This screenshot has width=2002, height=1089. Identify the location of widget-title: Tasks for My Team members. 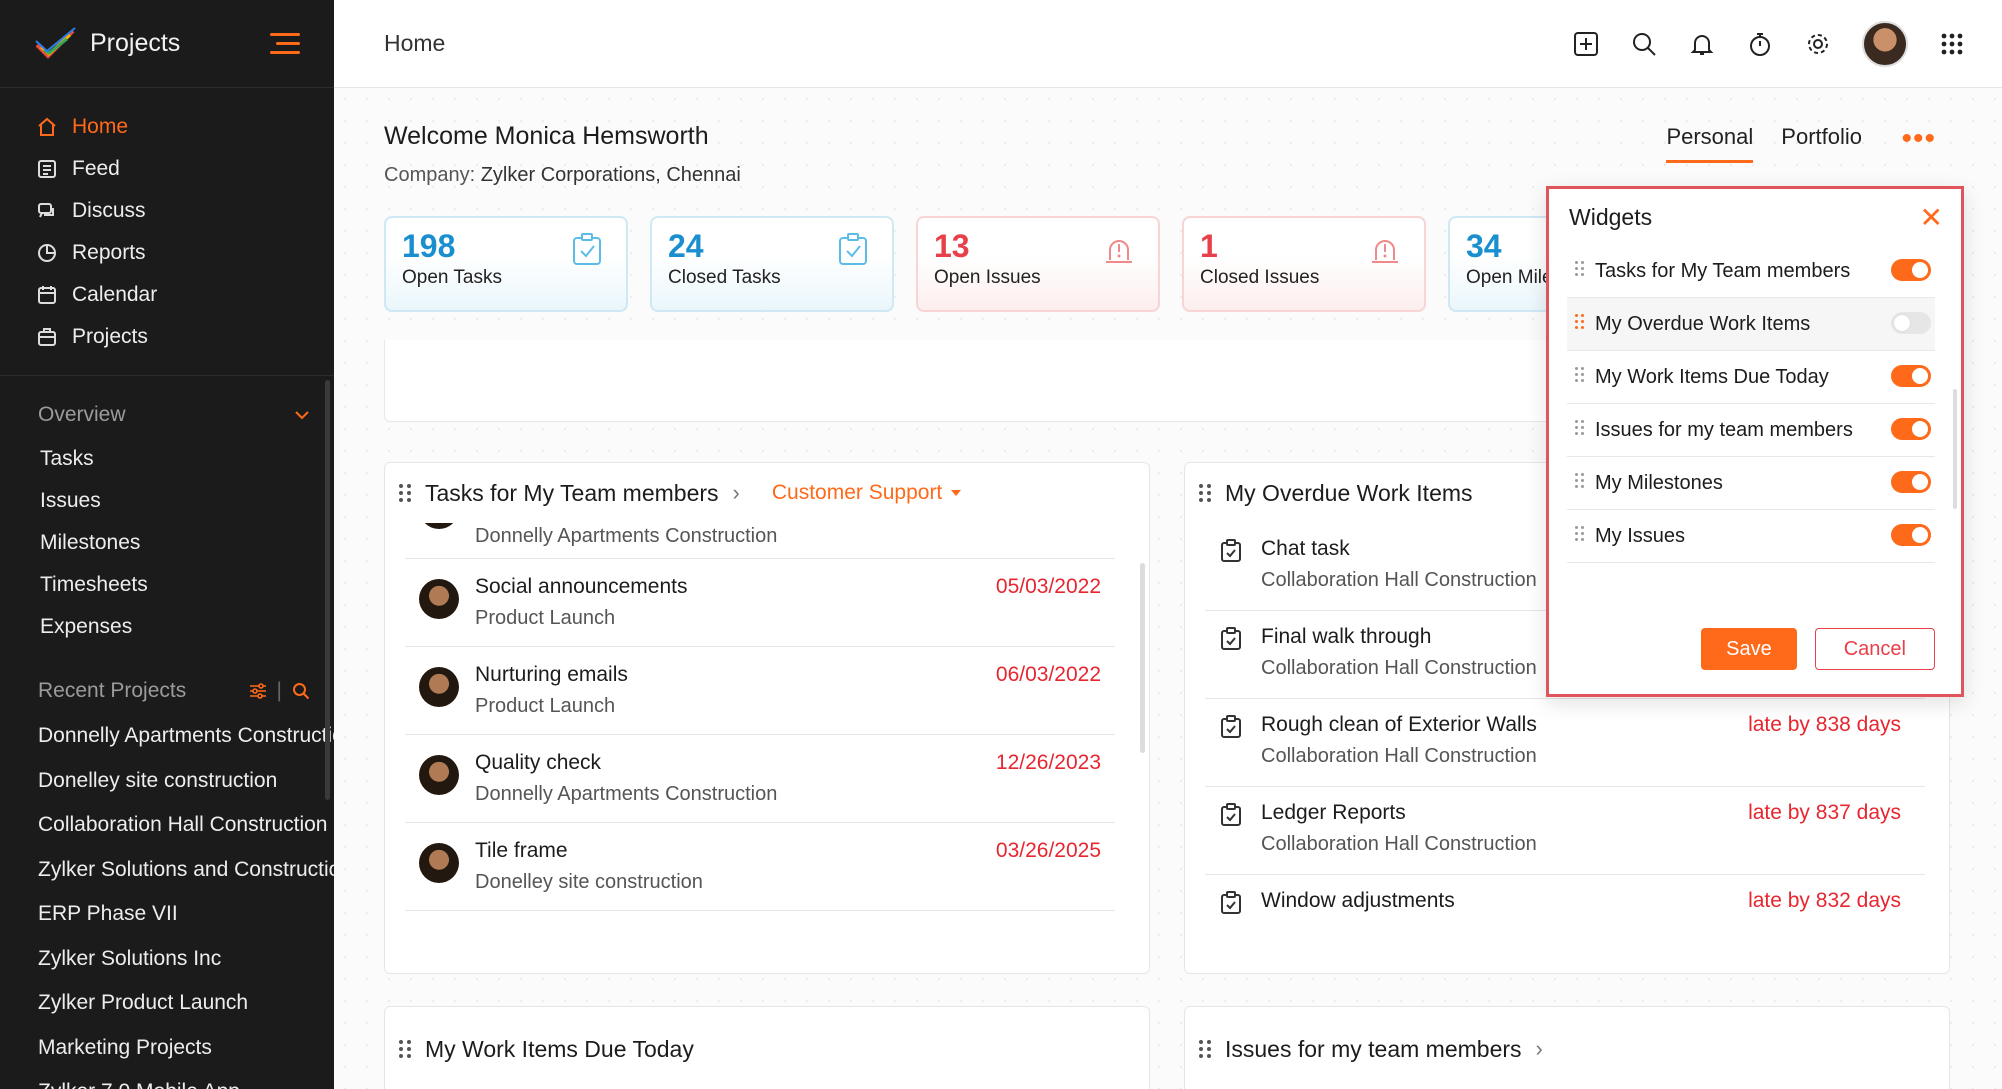
(572, 493).